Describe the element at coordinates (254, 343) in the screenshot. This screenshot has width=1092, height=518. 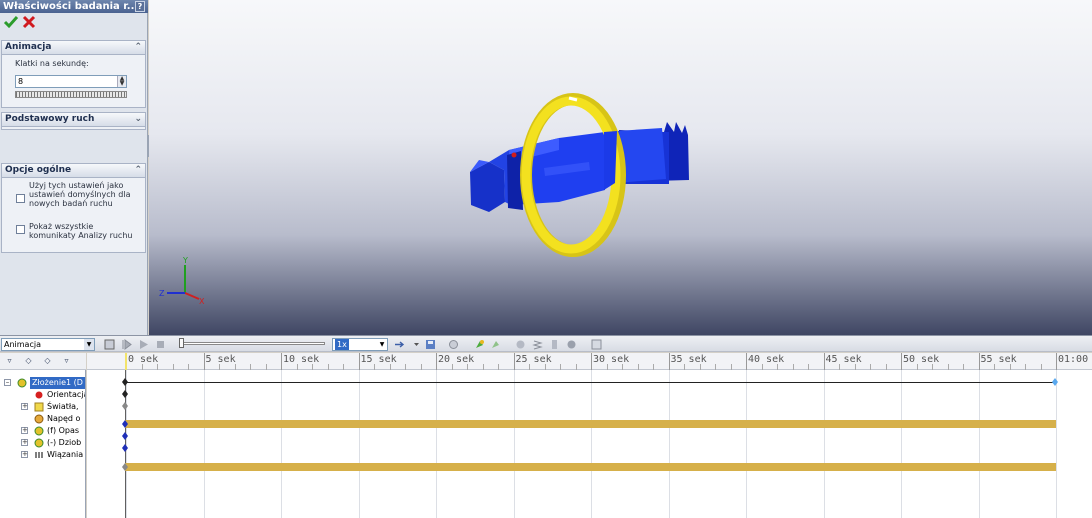
I see `playback-position-track` at that location.